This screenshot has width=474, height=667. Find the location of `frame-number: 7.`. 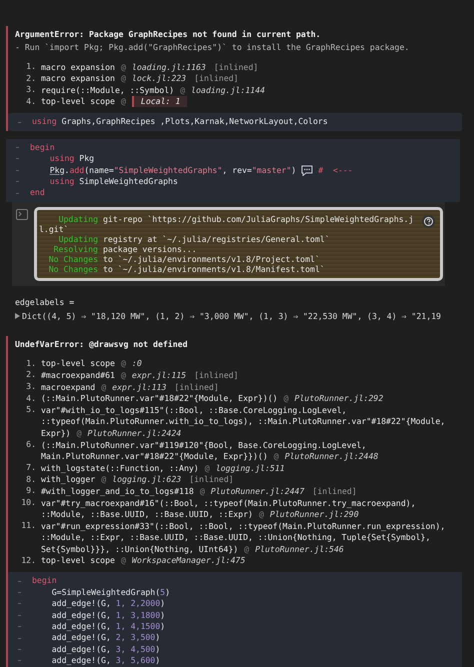

frame-number: 7. is located at coordinates (31, 468).